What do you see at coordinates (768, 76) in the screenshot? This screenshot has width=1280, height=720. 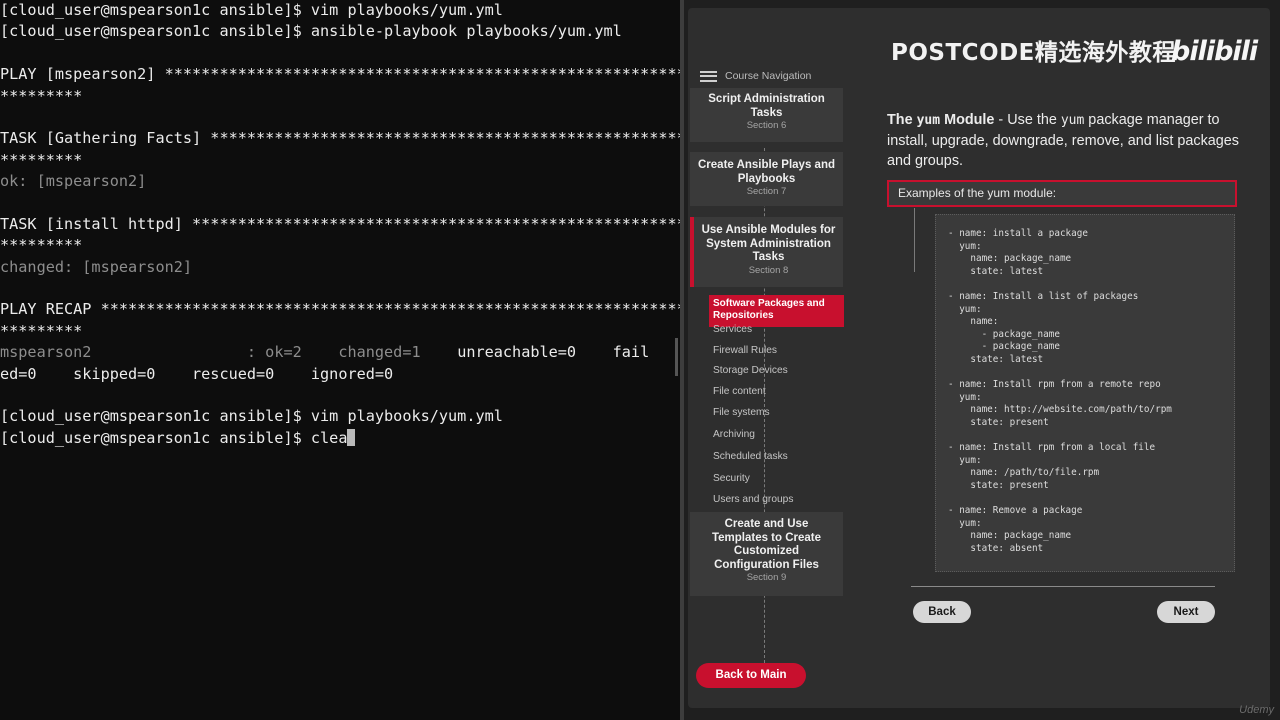 I see `course-navigation-title: Course Navigation` at bounding box center [768, 76].